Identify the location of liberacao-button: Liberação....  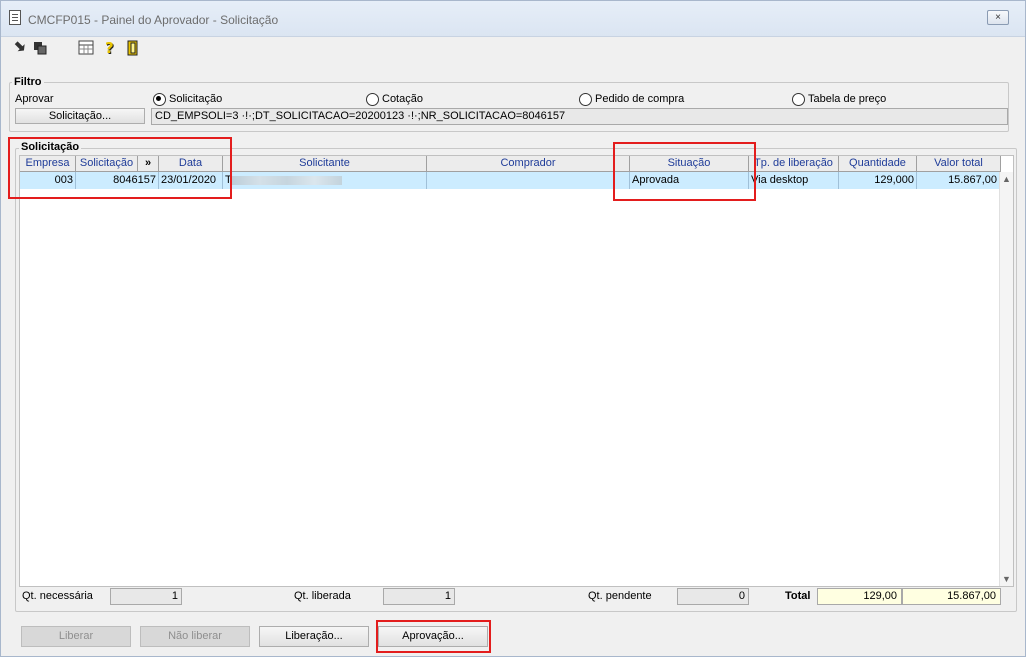
(314, 636).